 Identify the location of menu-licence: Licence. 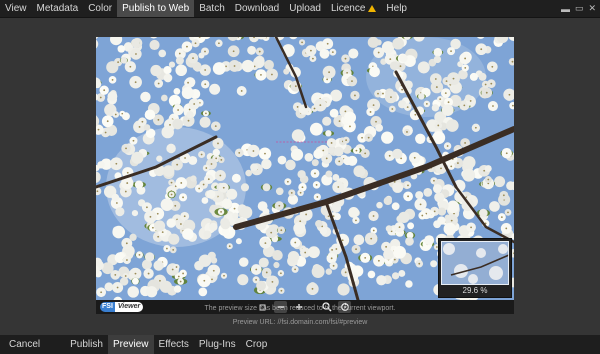
(353, 8).